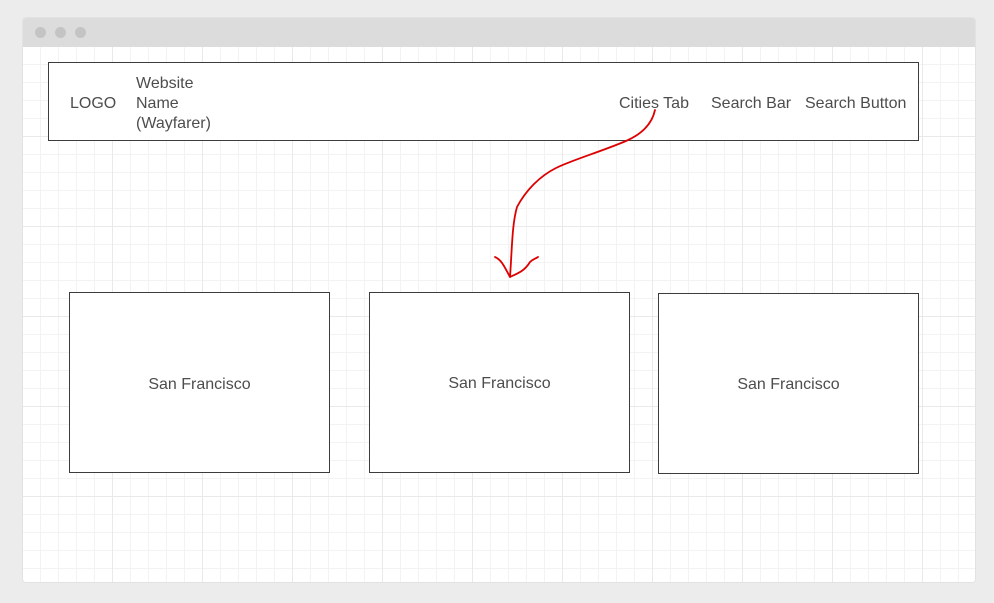 The height and width of the screenshot is (603, 994). Describe the element at coordinates (173, 123) in the screenshot. I see `site-name-line-3: (Wayfarer)` at that location.